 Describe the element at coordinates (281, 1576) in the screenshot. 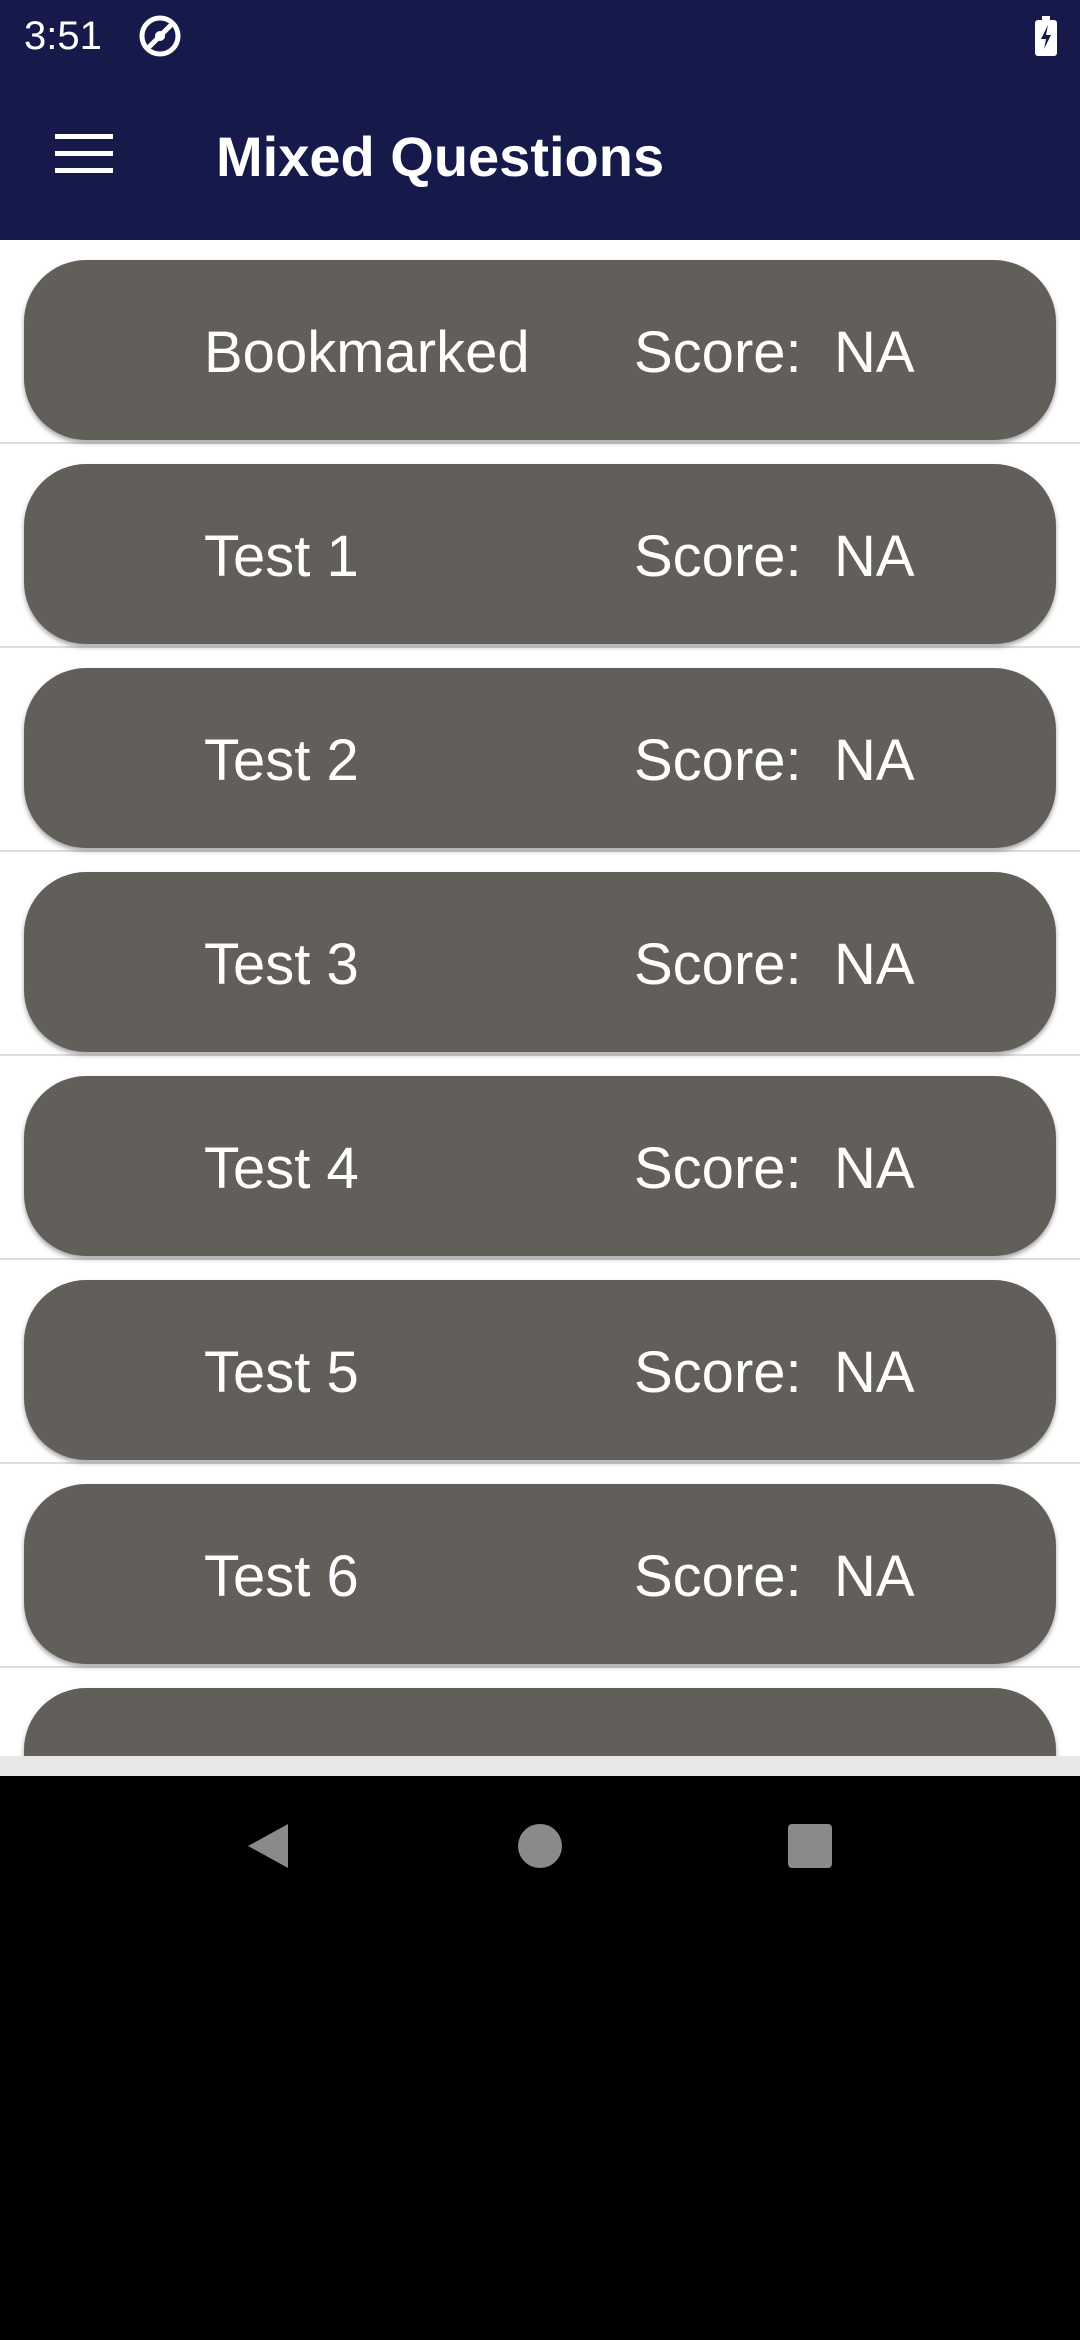

I see `test-name: Test 6` at that location.